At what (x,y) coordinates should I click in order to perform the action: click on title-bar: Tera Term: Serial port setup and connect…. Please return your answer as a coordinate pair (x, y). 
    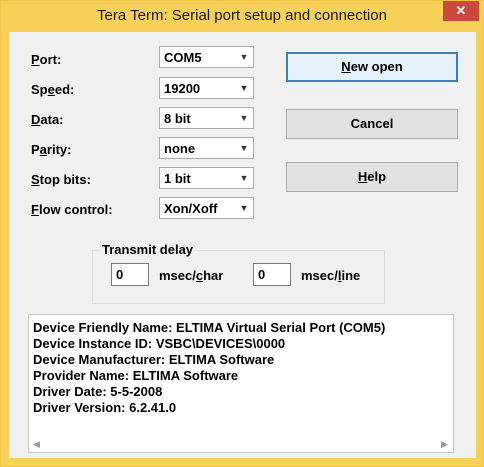
    Looking at the image, I should click on (242, 16).